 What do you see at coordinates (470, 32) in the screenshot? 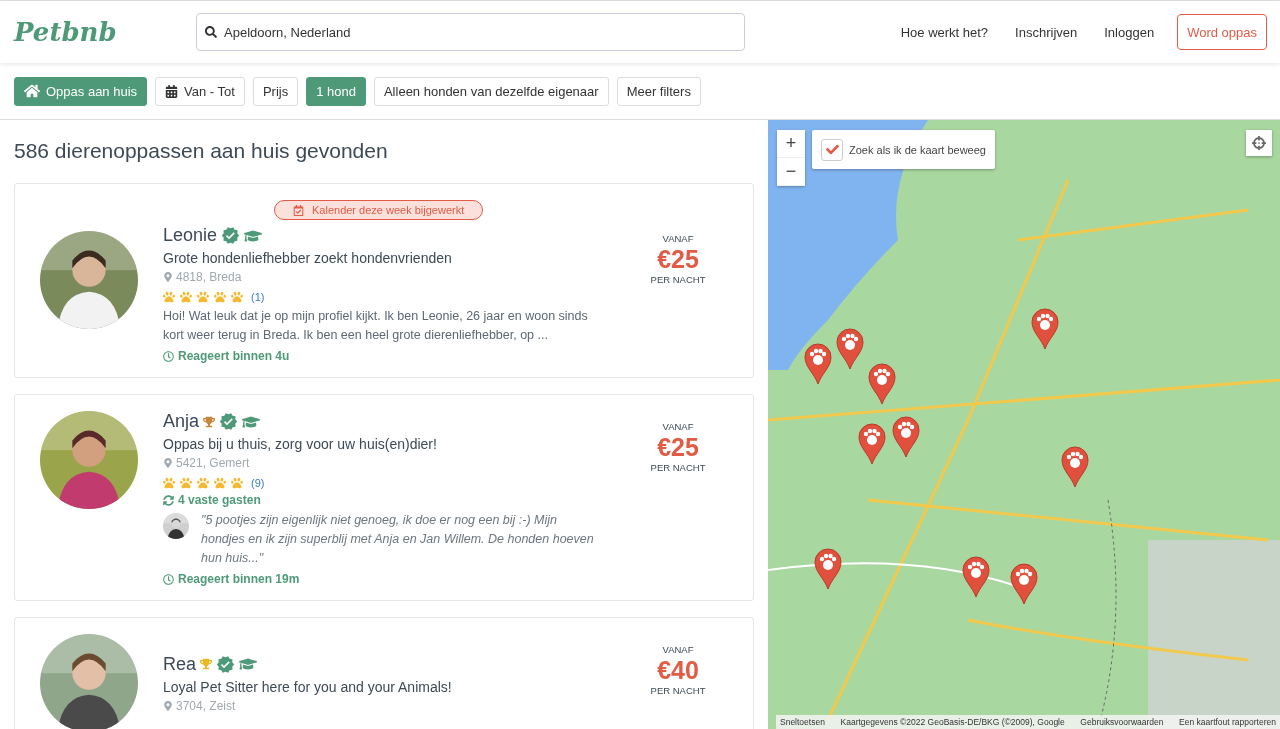
I see `search-field: Apeldoorn, Nederland` at bounding box center [470, 32].